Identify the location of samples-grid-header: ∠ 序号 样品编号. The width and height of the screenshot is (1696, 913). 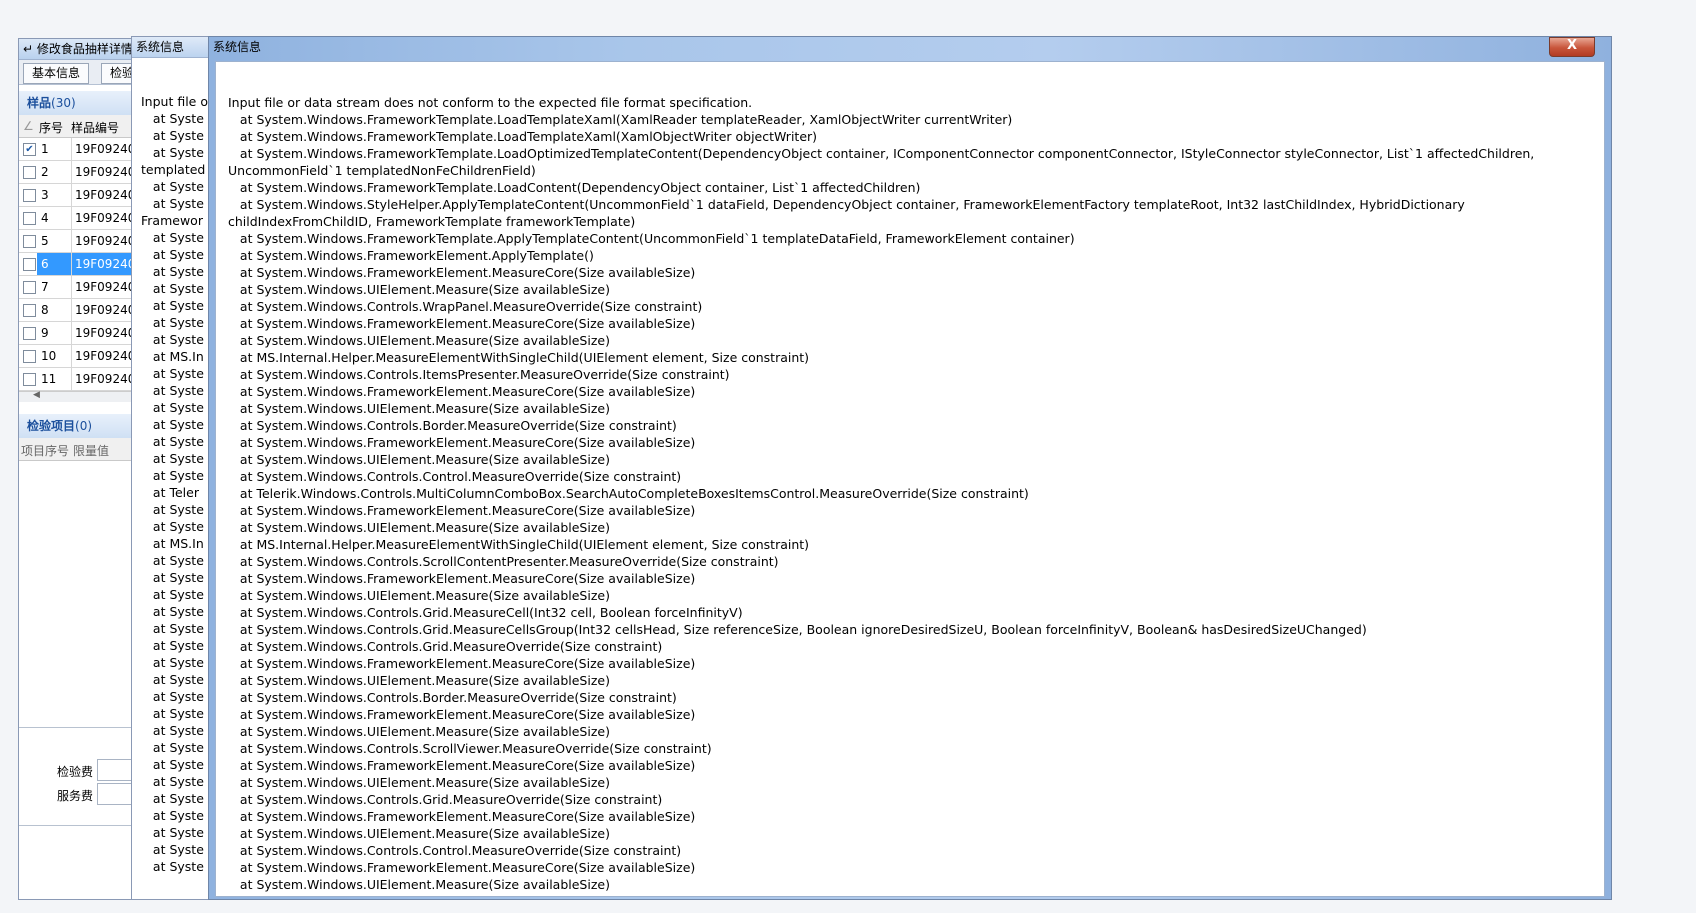
(75, 126).